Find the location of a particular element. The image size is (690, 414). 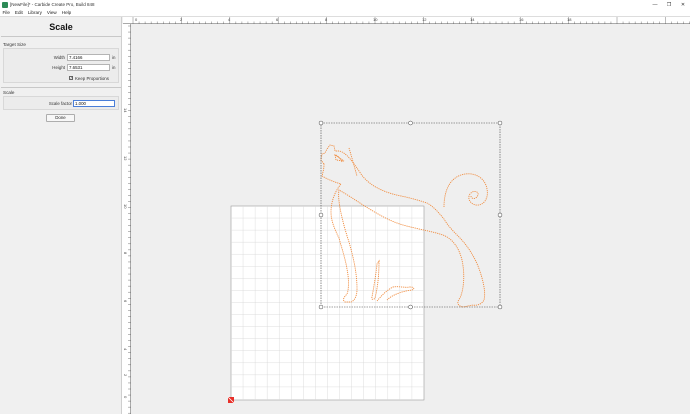

scale-group: Scale factor 1.000 is located at coordinates (61, 103).